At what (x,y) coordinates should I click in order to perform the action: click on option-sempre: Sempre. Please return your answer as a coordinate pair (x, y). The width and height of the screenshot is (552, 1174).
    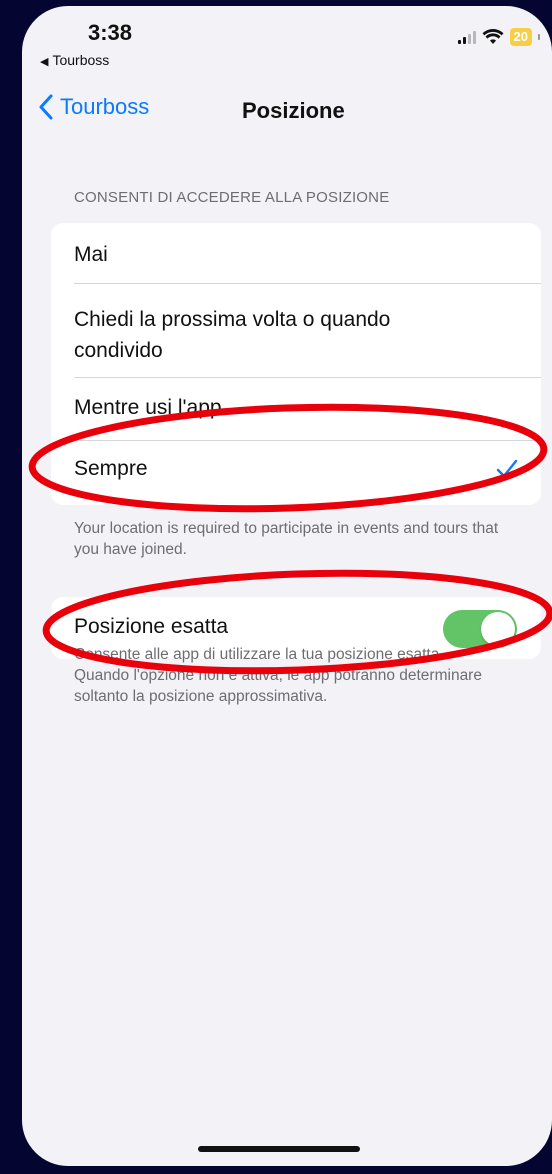
    Looking at the image, I should click on (296, 473).